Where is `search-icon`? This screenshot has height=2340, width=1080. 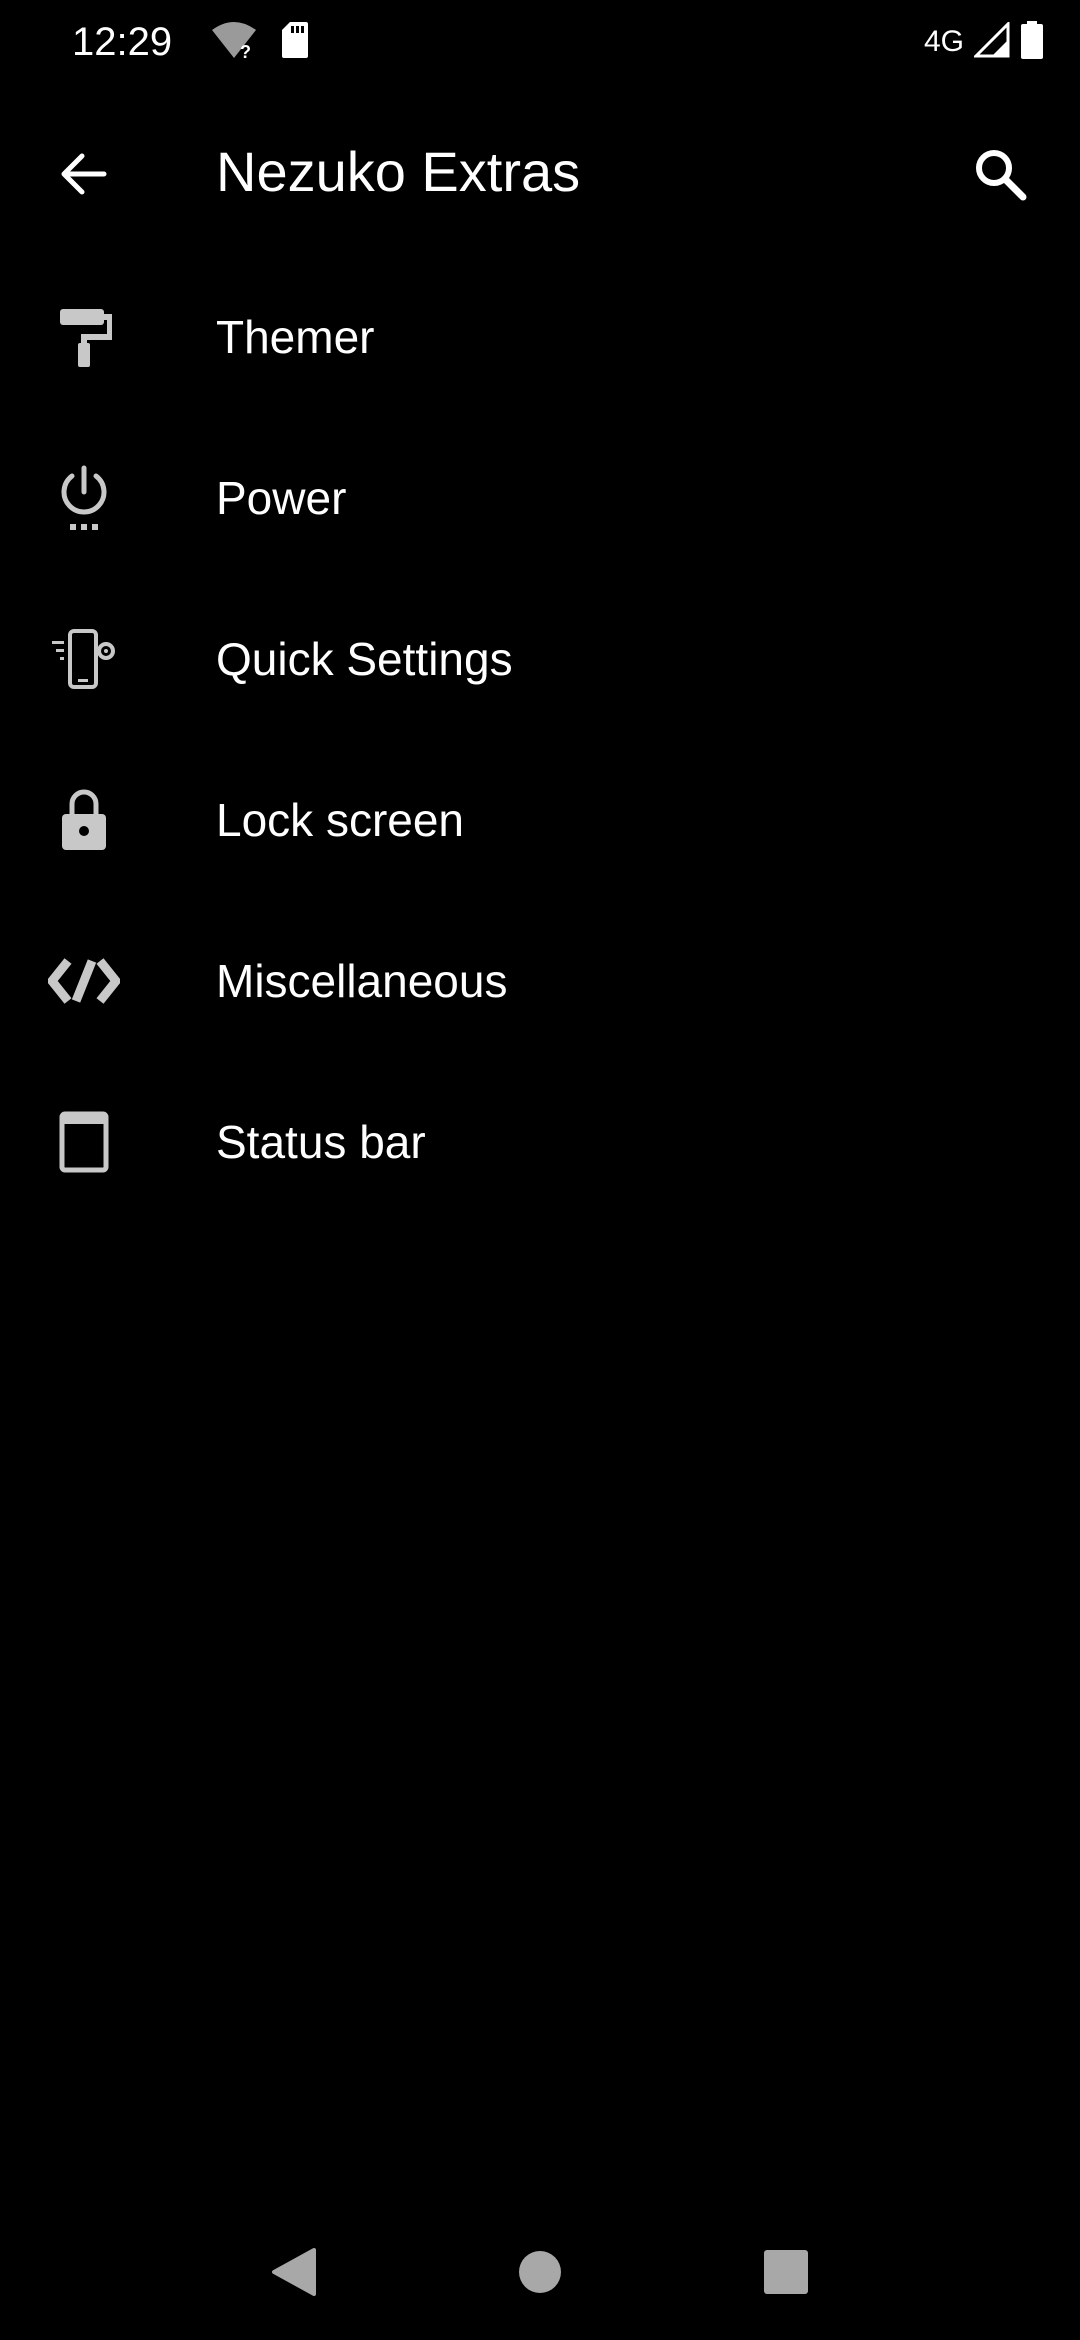 search-icon is located at coordinates (1000, 176).